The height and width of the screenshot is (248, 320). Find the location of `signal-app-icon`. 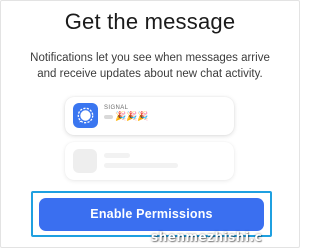

signal-app-icon is located at coordinates (85, 115).